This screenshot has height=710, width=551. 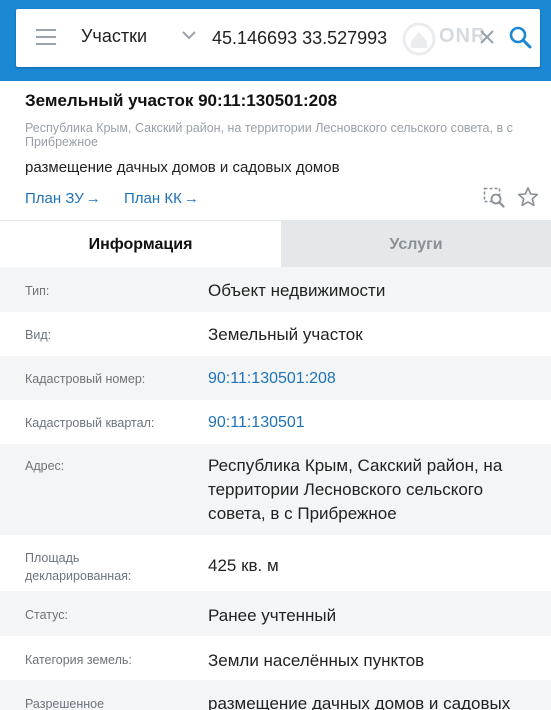 What do you see at coordinates (520, 37) in the screenshot?
I see `search-icon` at bounding box center [520, 37].